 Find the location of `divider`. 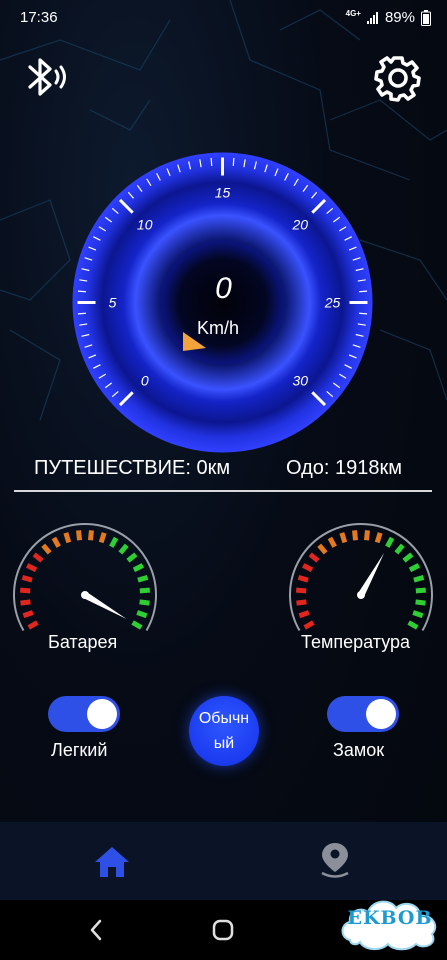

divider is located at coordinates (223, 491).